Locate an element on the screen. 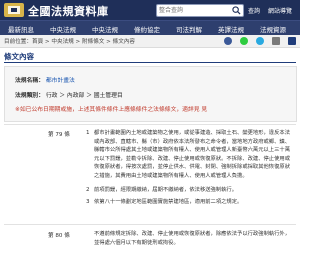 This screenshot has height=264, width=320. page-title: 條文內容 is located at coordinates (19, 56).